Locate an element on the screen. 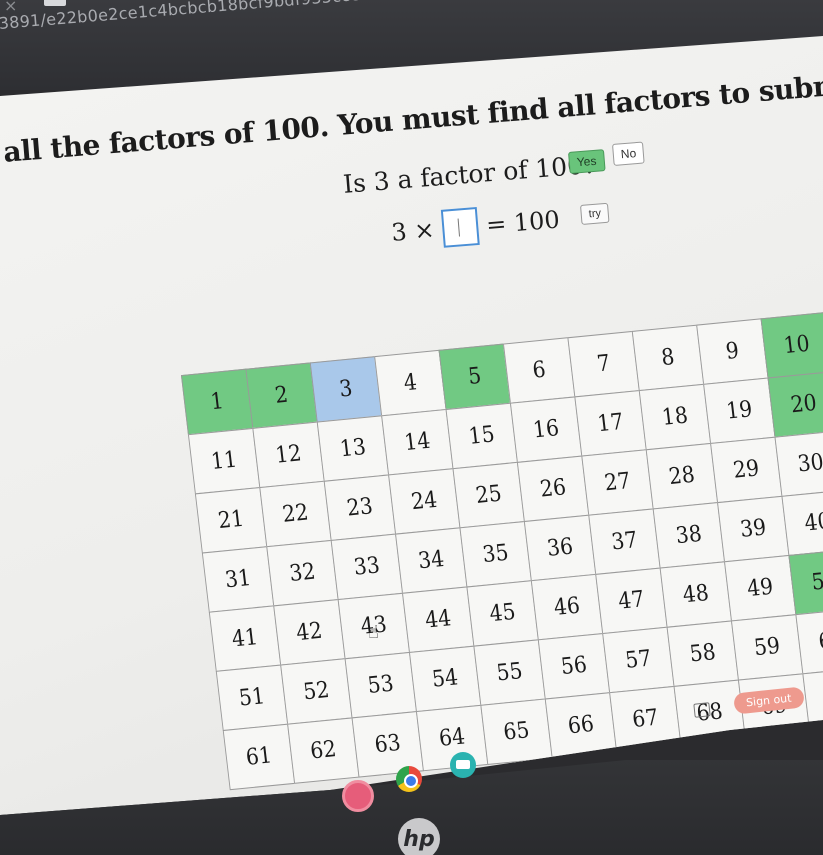 This screenshot has height=855, width=823. grid-cell: 1 is located at coordinates (217, 402).